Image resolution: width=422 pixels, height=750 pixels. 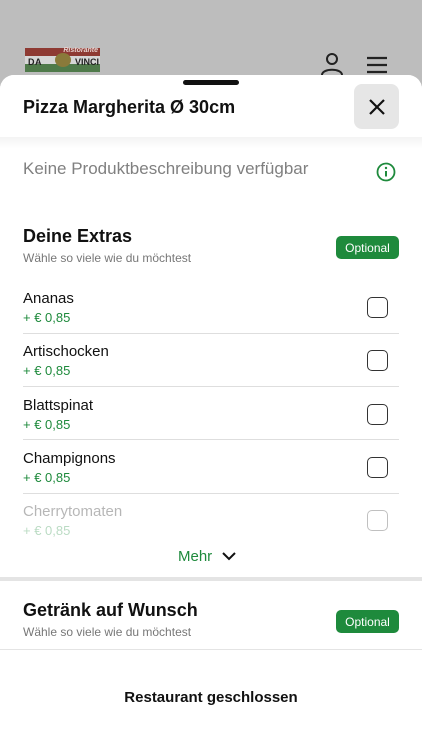 I want to click on restaurant-logo: Ristorante DA VINCI, so click(x=62, y=60).